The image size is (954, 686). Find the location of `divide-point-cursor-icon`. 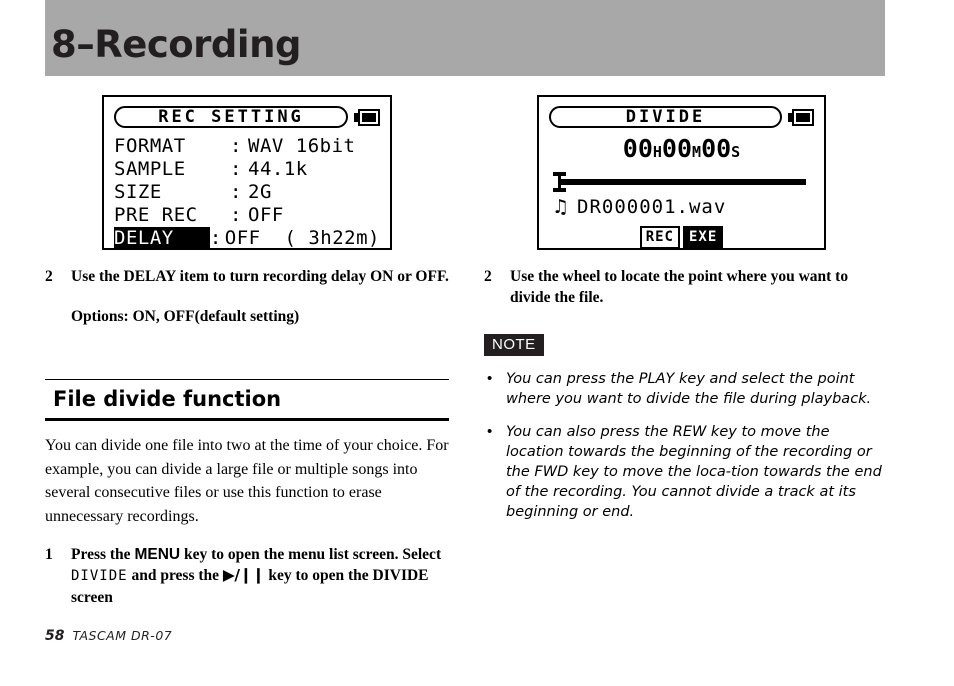

divide-point-cursor-icon is located at coordinates (559, 182).